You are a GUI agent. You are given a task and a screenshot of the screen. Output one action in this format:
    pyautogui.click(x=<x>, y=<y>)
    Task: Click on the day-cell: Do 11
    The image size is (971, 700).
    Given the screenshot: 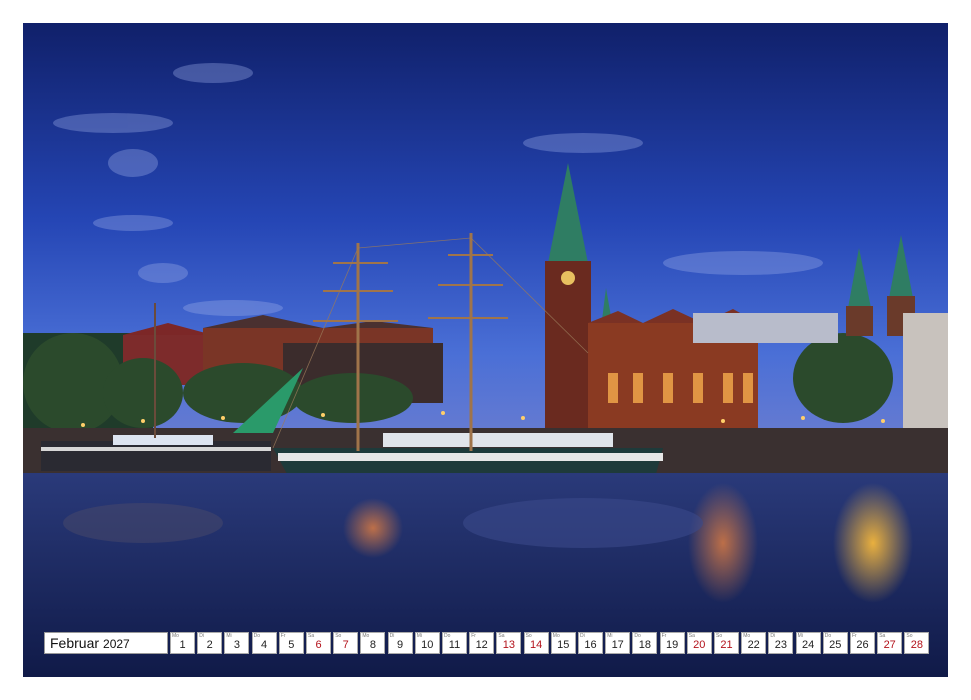 What is the action you would take?
    pyautogui.click(x=454, y=643)
    